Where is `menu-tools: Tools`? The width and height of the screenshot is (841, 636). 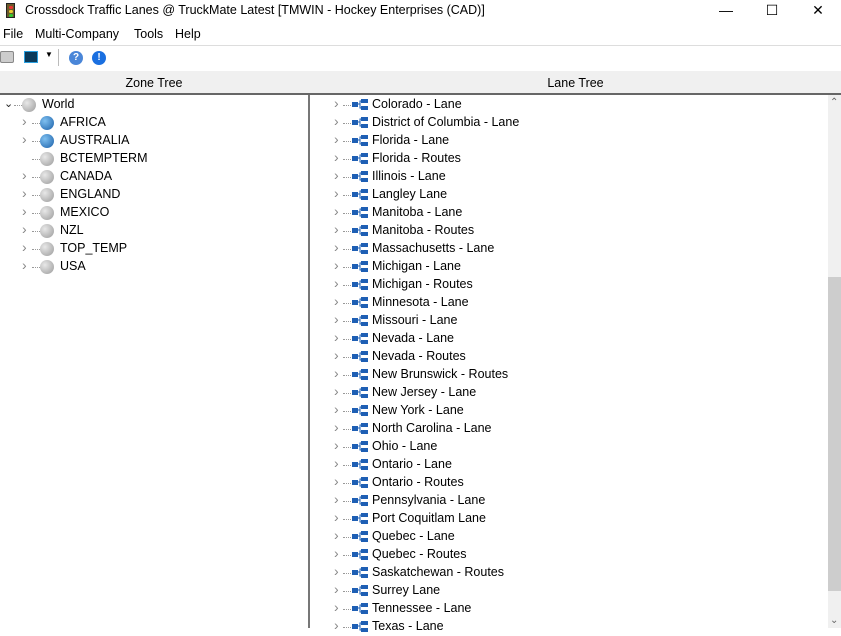
menu-tools: Tools is located at coordinates (148, 34).